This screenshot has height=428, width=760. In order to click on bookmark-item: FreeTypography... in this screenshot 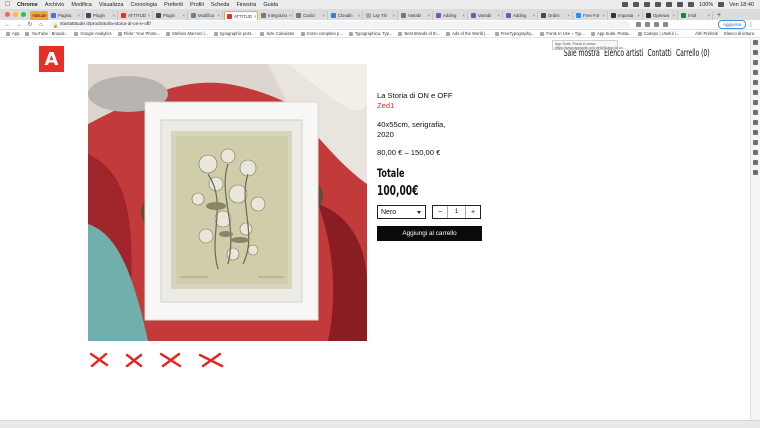, I will do `click(514, 33)`.